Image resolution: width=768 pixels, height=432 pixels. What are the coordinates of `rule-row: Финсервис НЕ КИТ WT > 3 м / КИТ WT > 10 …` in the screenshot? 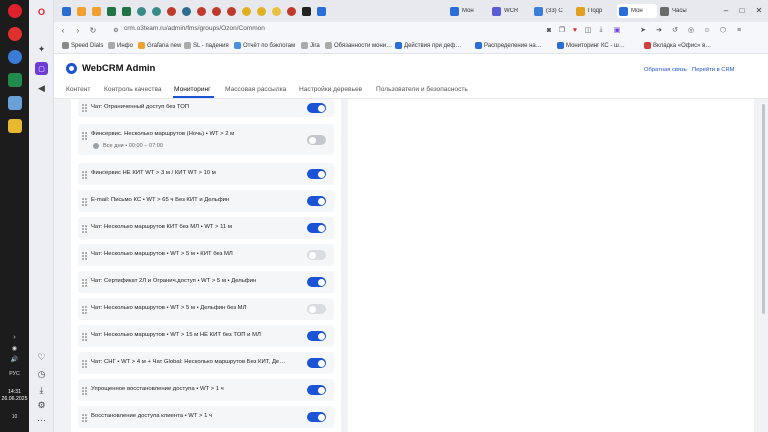 It's located at (206, 174).